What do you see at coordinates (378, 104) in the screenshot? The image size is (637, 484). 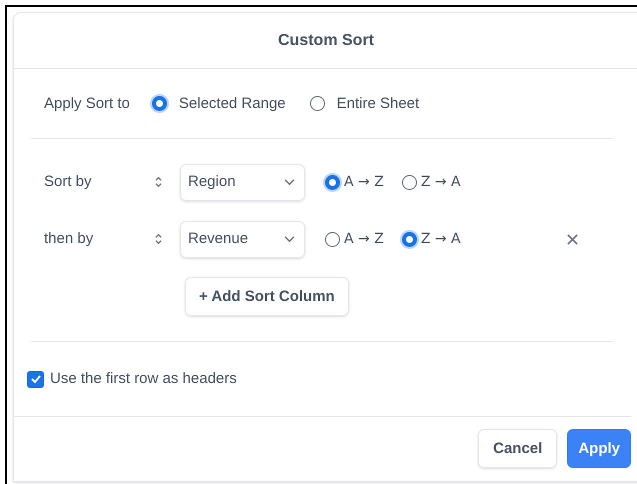 I see `radio-label: Entire Sheet` at bounding box center [378, 104].